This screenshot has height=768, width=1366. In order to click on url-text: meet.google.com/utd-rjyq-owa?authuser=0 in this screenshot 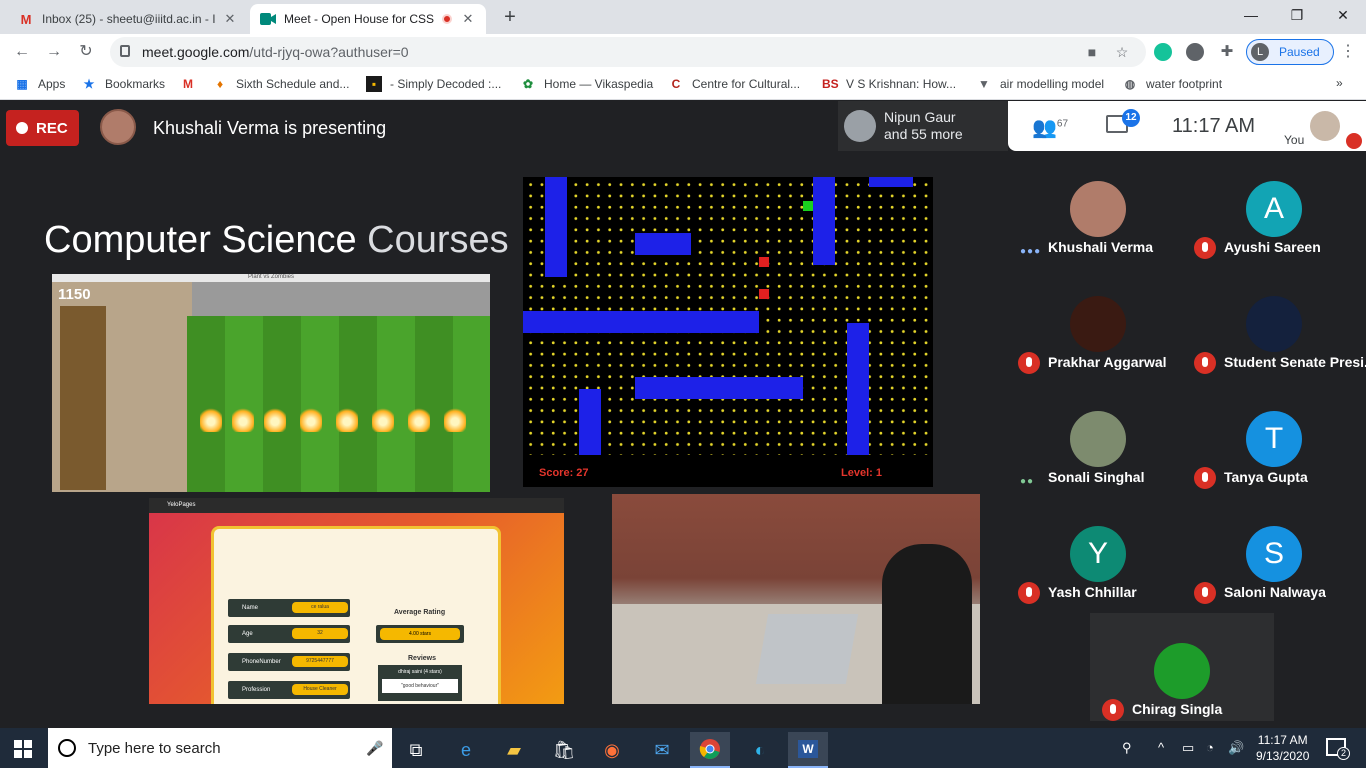, I will do `click(275, 52)`.